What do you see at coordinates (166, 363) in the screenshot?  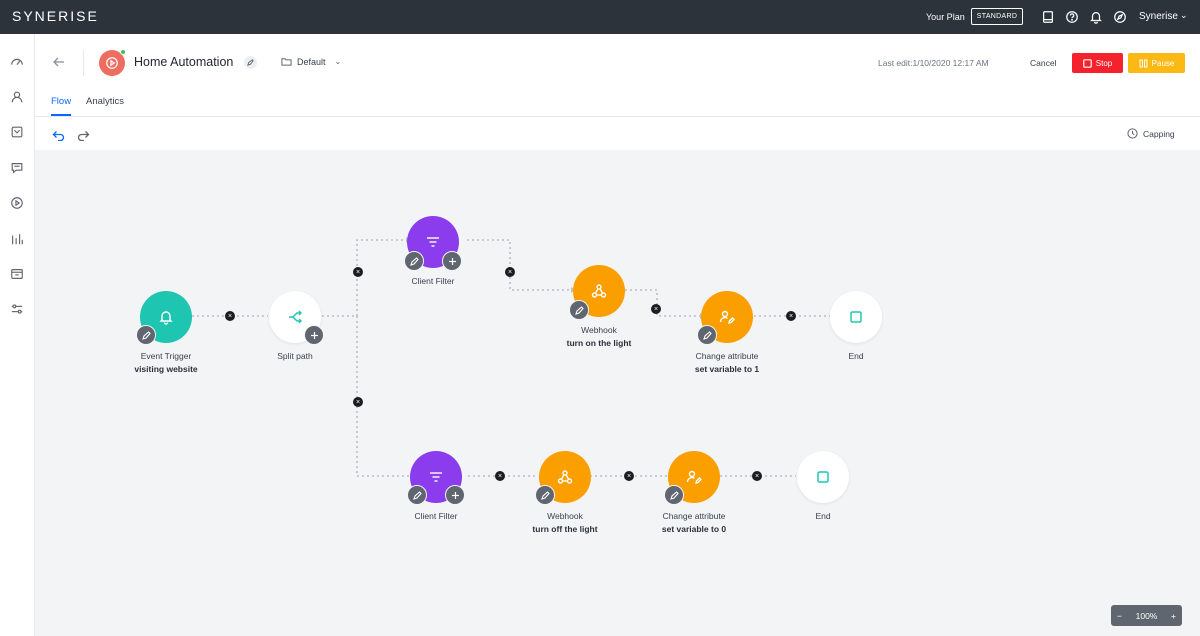 I see `node-label: Event Trigger visiting website` at bounding box center [166, 363].